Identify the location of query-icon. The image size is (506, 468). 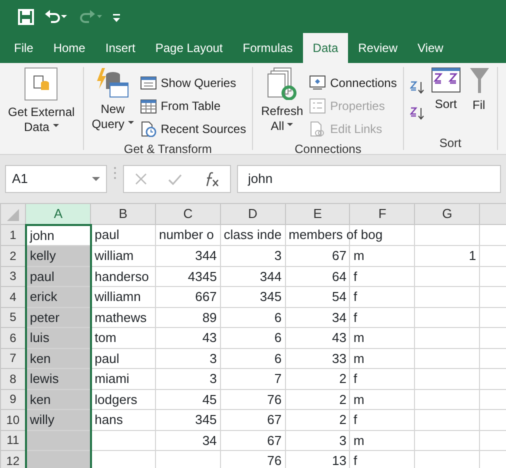
(113, 82).